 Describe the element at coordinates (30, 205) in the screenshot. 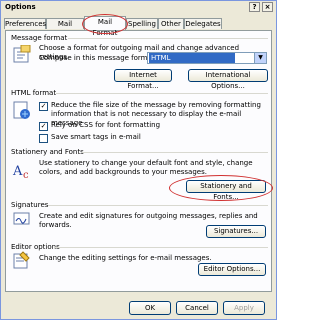

I see `signatures-heading: Signatures` at that location.